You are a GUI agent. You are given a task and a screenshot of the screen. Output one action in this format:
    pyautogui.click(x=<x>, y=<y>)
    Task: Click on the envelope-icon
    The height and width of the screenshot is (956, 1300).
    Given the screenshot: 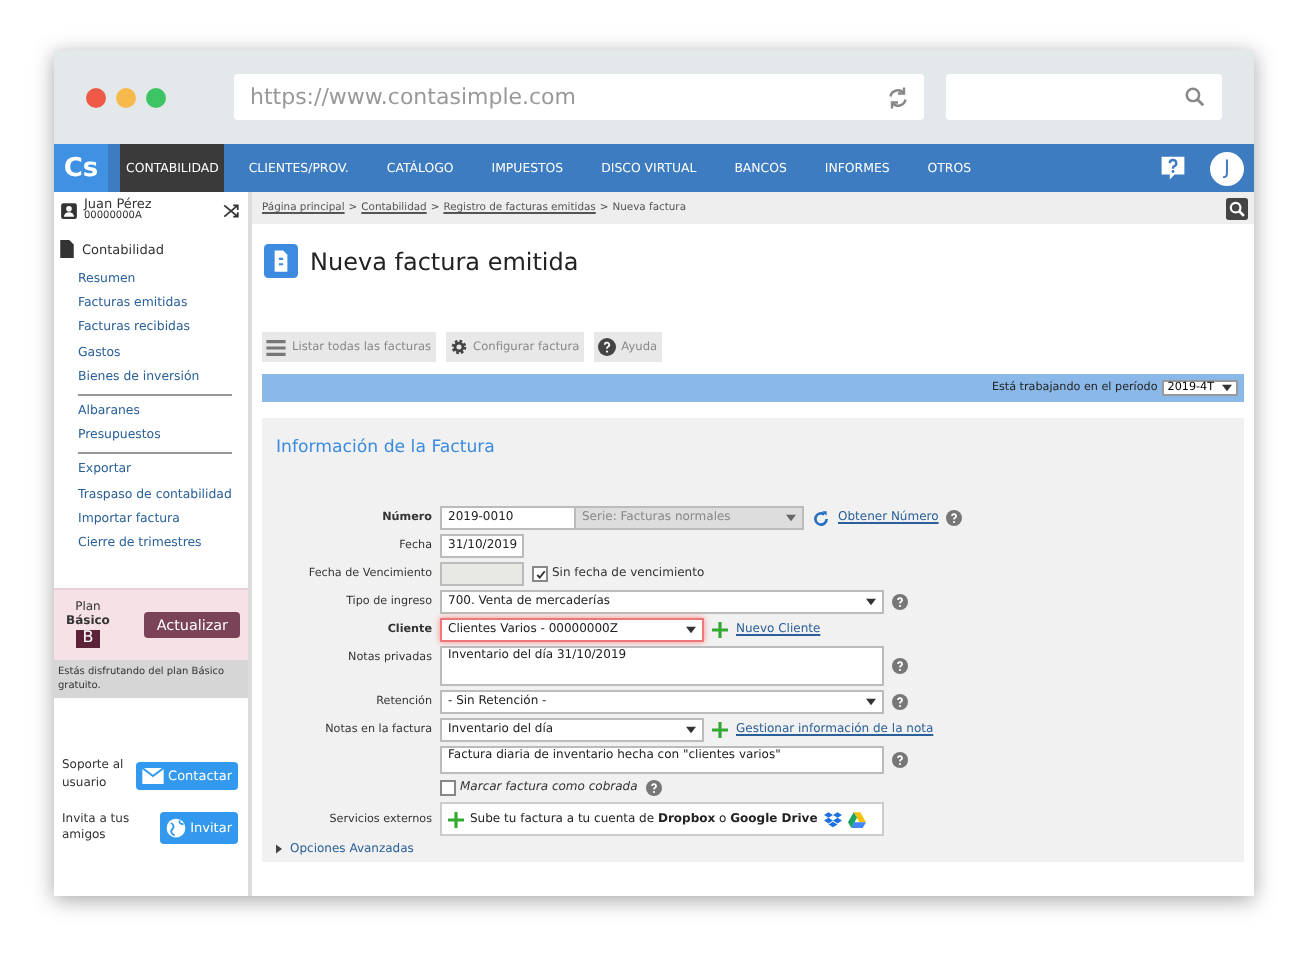 What is the action you would take?
    pyautogui.click(x=153, y=775)
    